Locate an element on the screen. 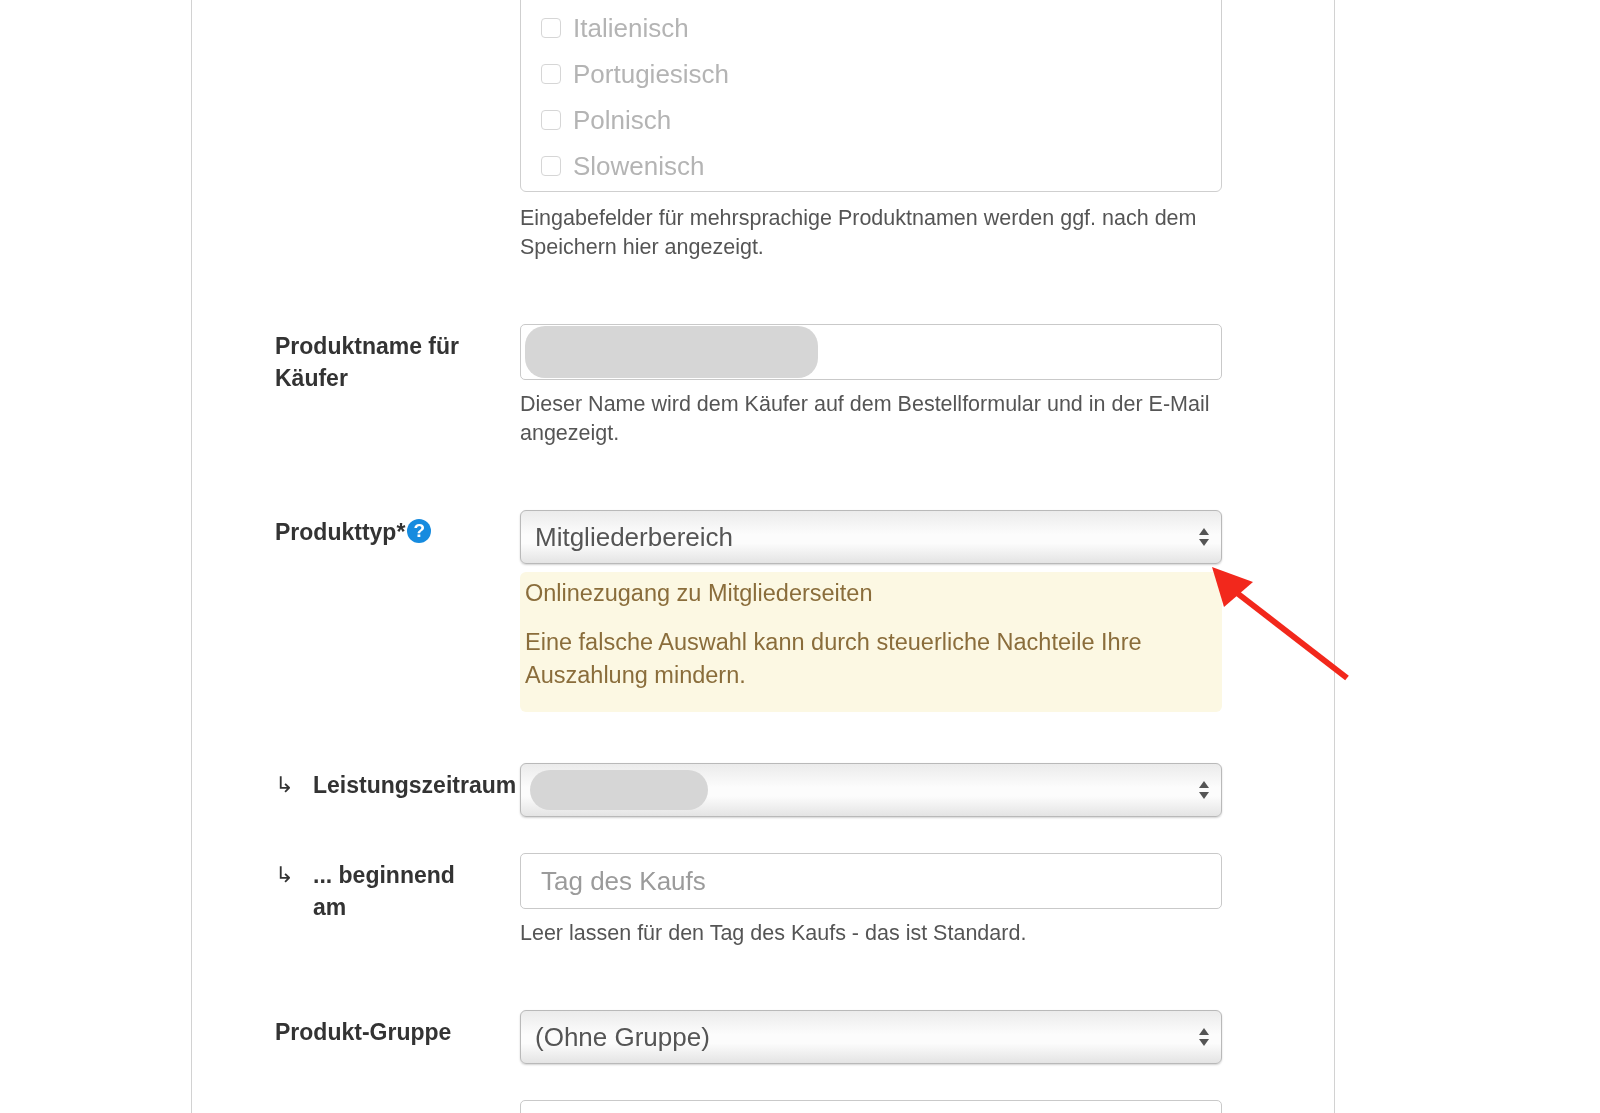 This screenshot has height=1113, width=1600. help-text: Dieser Name wird dem Käufer auf dem Bestellformular und in der E-Mail angezeigt. is located at coordinates (865, 419).